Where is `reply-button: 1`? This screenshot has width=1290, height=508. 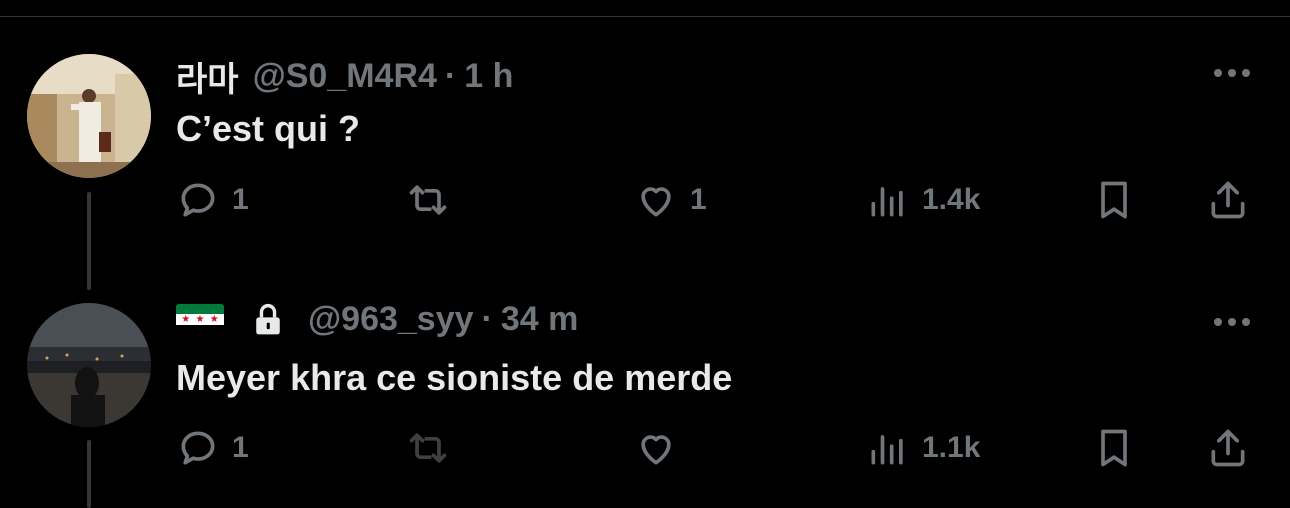 reply-button: 1 is located at coordinates (212, 448).